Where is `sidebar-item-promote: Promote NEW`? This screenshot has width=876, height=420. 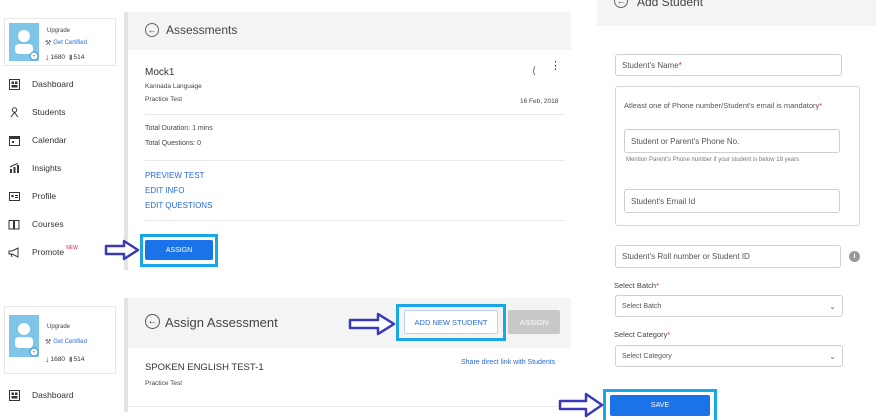
sidebar-item-promote: Promote NEW is located at coordinates (43, 252).